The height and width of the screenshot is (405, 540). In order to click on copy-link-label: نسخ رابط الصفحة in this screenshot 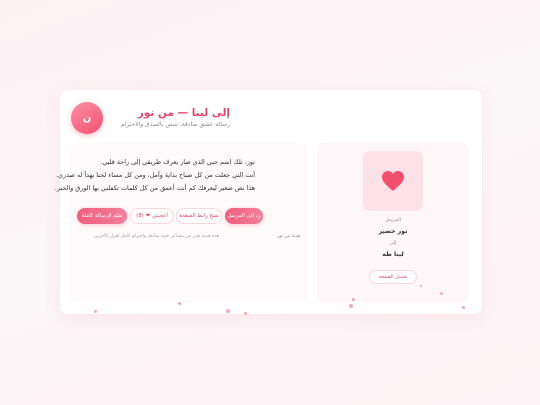, I will do `click(199, 216)`.